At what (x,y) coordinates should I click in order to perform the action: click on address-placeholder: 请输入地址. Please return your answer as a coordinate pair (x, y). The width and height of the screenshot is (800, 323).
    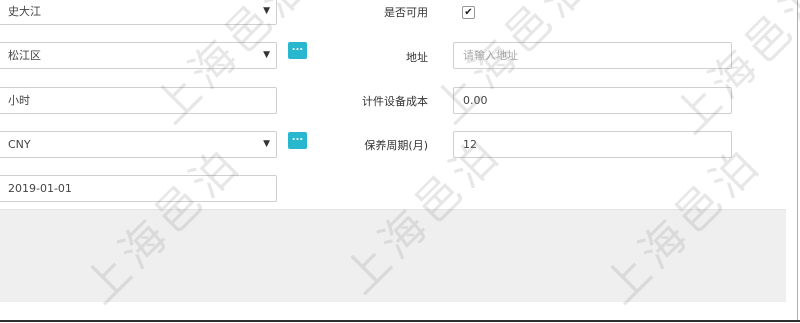
    Looking at the image, I should click on (490, 55).